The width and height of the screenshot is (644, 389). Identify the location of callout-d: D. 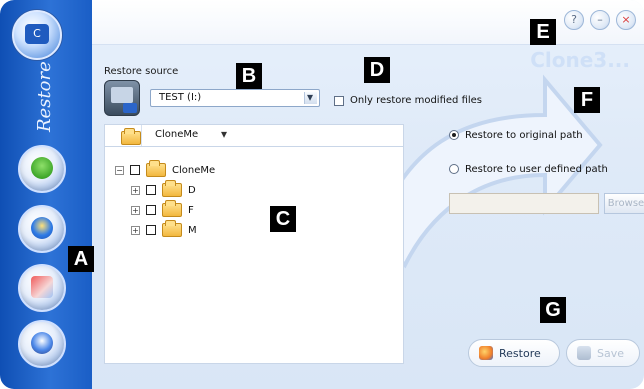
(377, 70).